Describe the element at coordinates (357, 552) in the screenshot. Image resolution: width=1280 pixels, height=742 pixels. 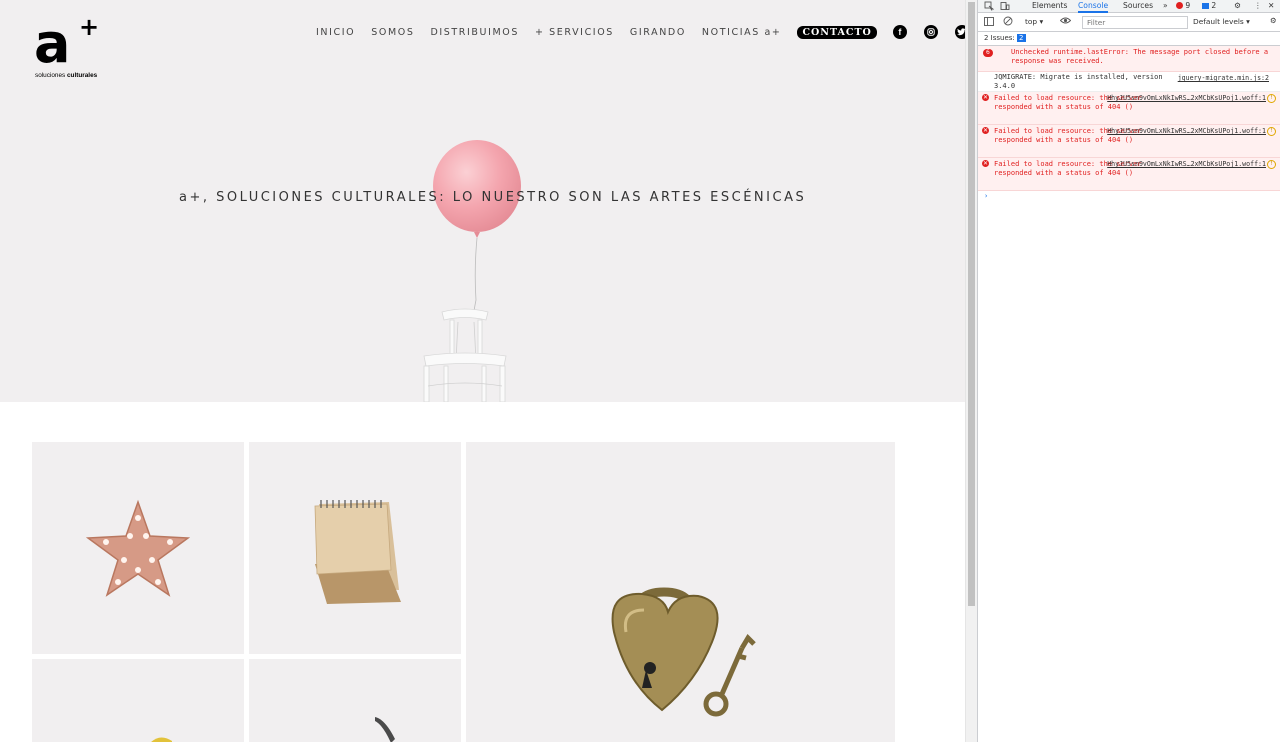
I see `calendar-icon` at that location.